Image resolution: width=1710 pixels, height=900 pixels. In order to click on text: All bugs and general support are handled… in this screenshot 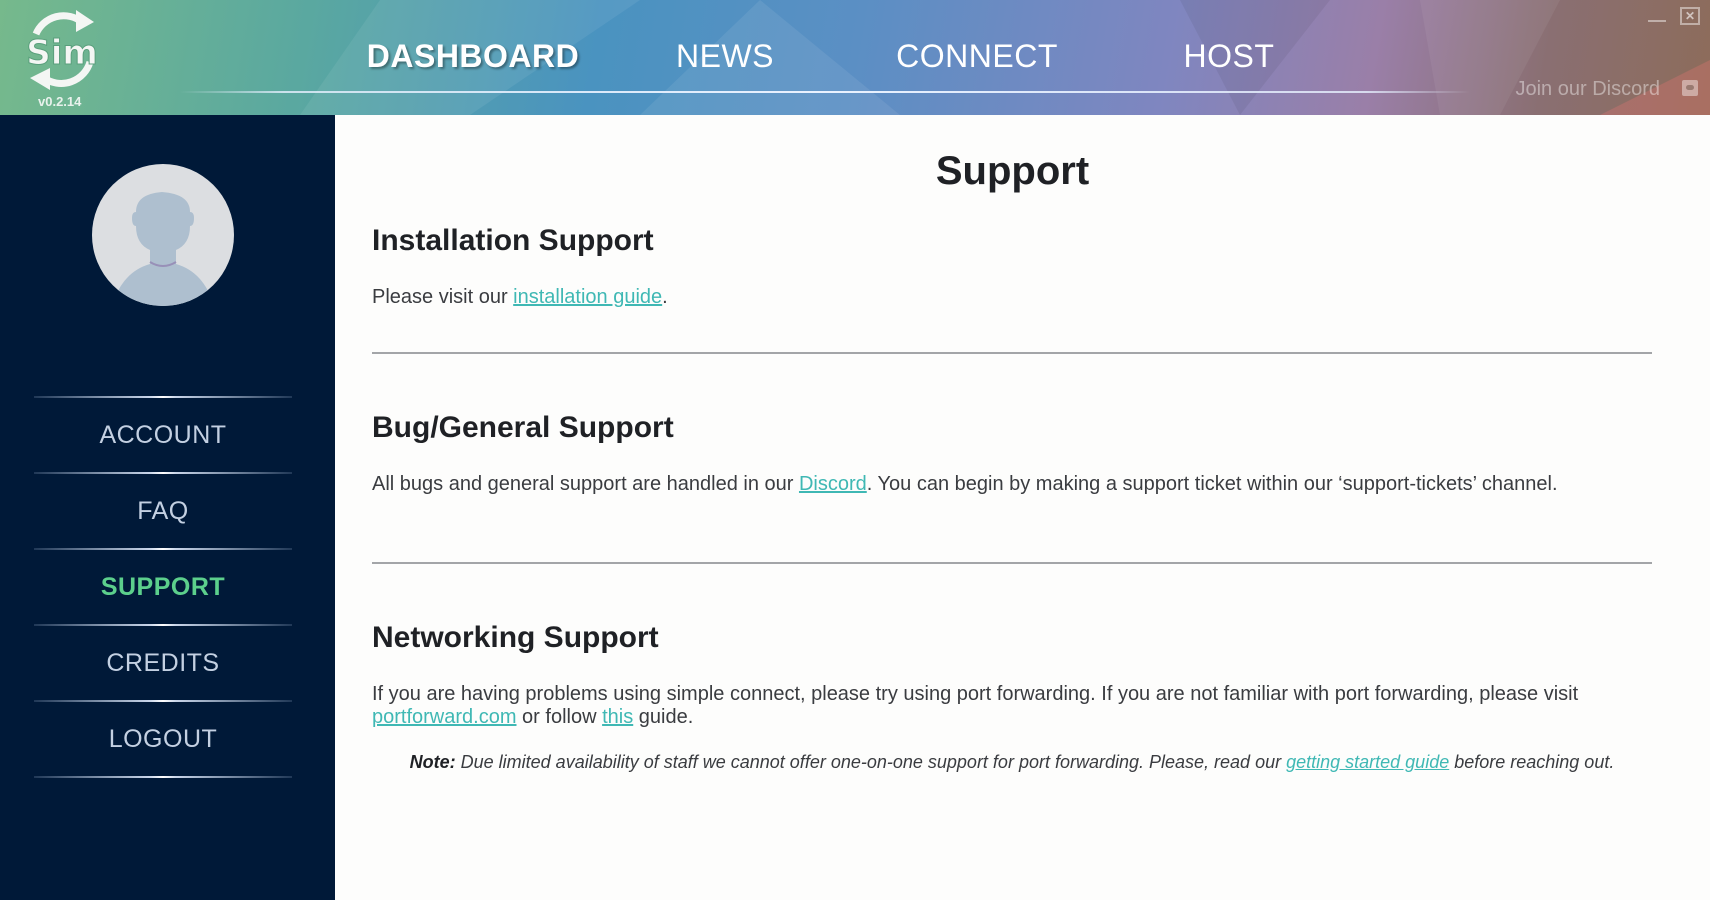, I will do `click(585, 484)`.